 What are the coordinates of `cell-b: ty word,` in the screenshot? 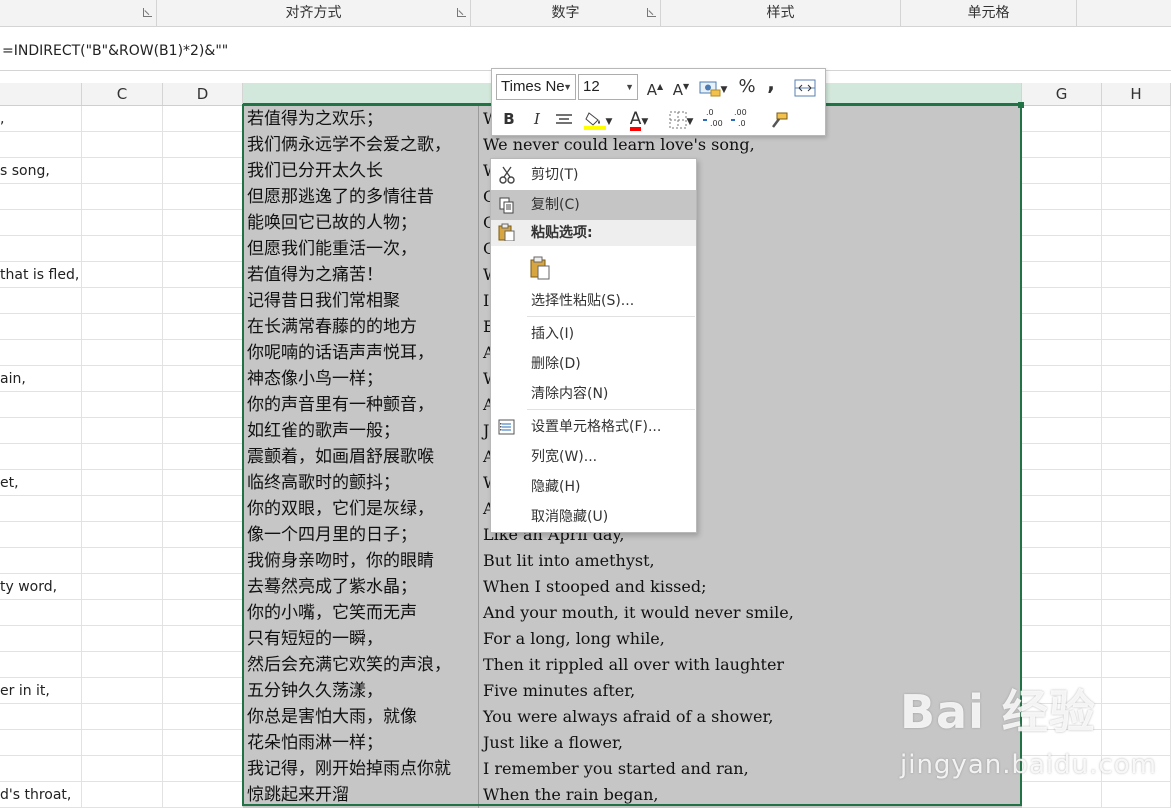 It's located at (41, 587).